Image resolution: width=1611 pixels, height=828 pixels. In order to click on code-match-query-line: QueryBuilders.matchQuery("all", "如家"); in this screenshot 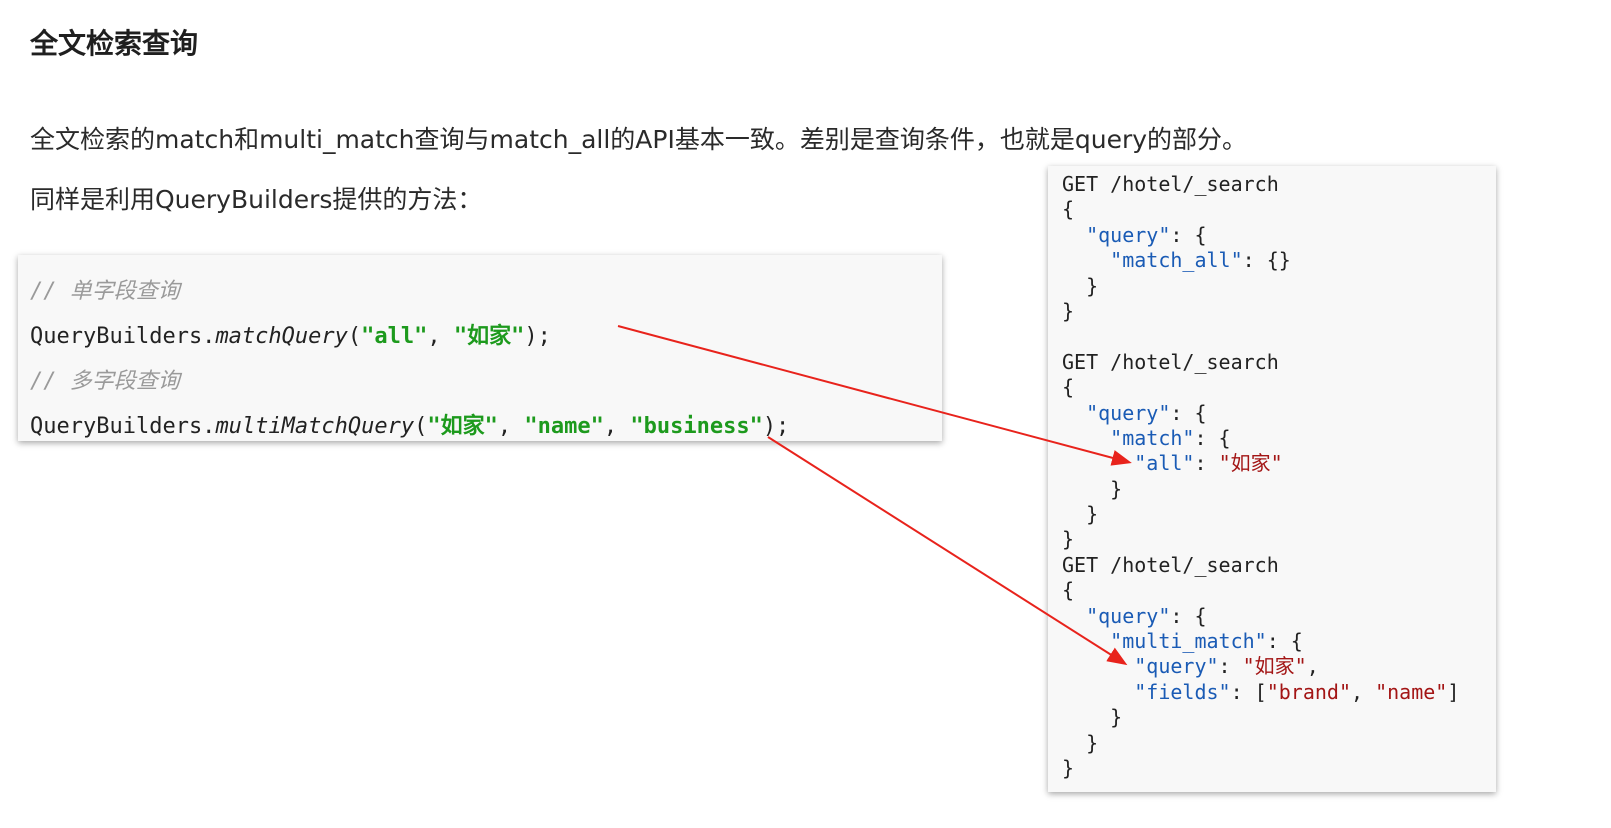, I will do `click(290, 334)`.